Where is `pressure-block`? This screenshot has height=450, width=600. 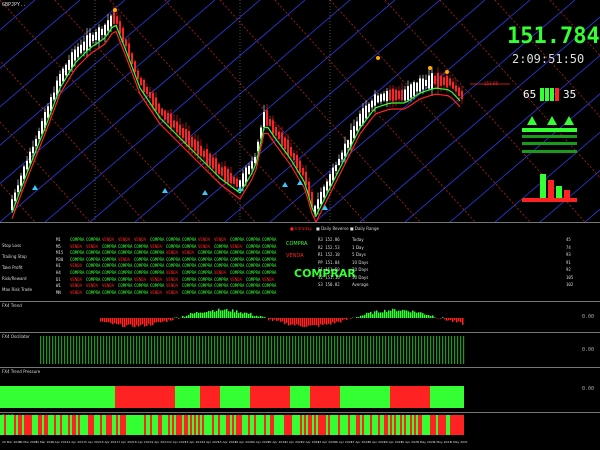
pressure-block is located at coordinates (300, 397).